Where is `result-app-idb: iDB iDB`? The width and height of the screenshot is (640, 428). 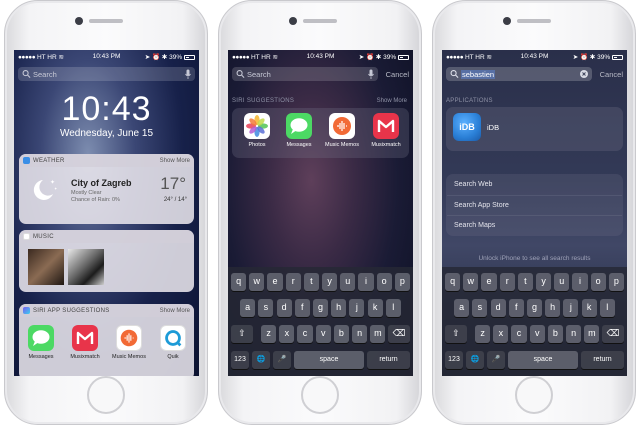
result-app-idb: iDB iDB is located at coordinates (533, 129).